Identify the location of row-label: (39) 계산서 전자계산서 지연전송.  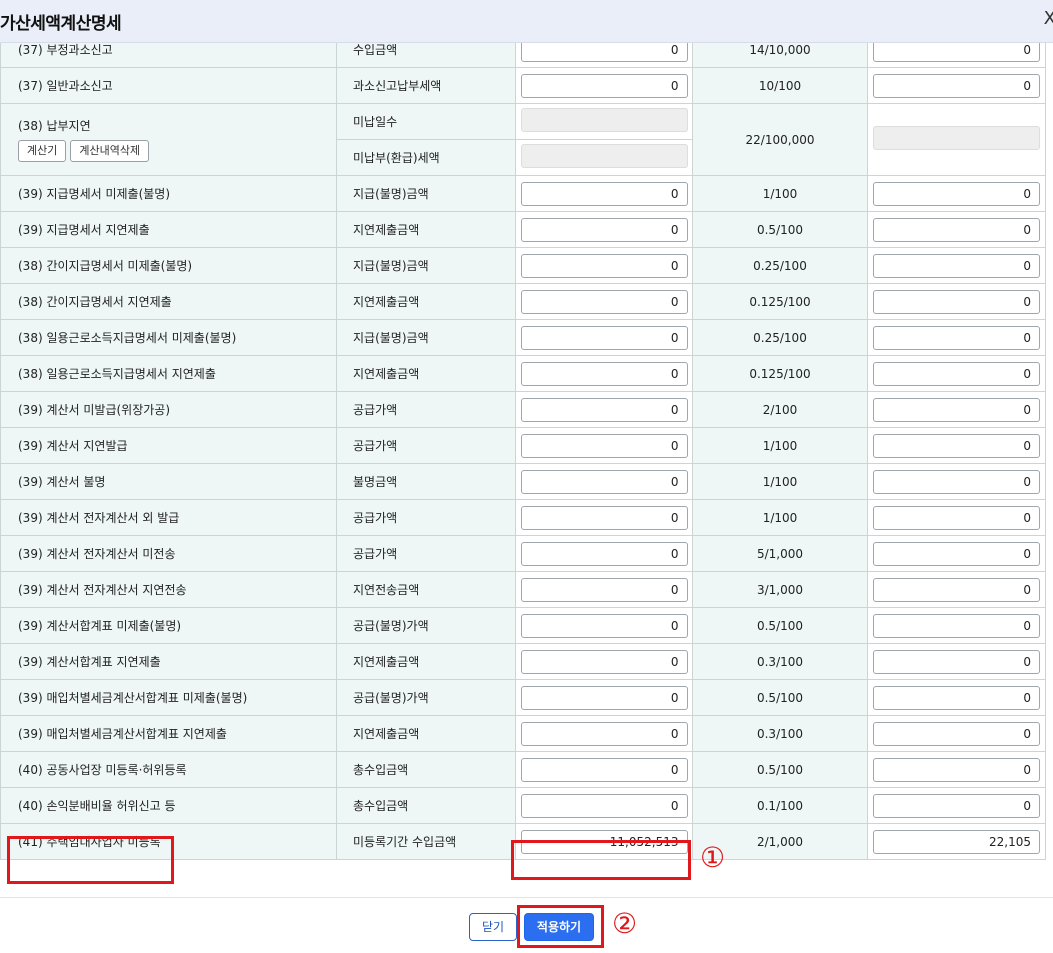
(168, 589).